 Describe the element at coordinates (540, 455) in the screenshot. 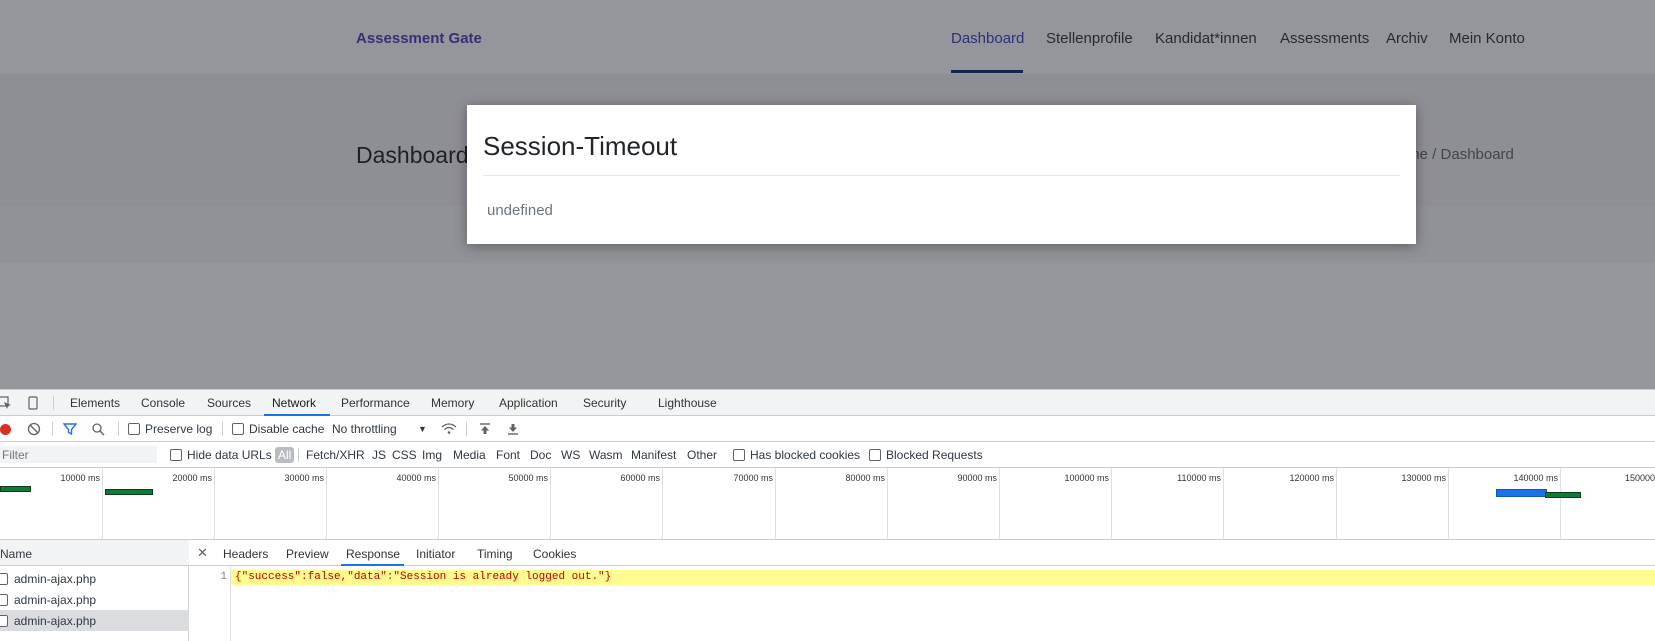

I see `type-filter-doc: Doc` at that location.